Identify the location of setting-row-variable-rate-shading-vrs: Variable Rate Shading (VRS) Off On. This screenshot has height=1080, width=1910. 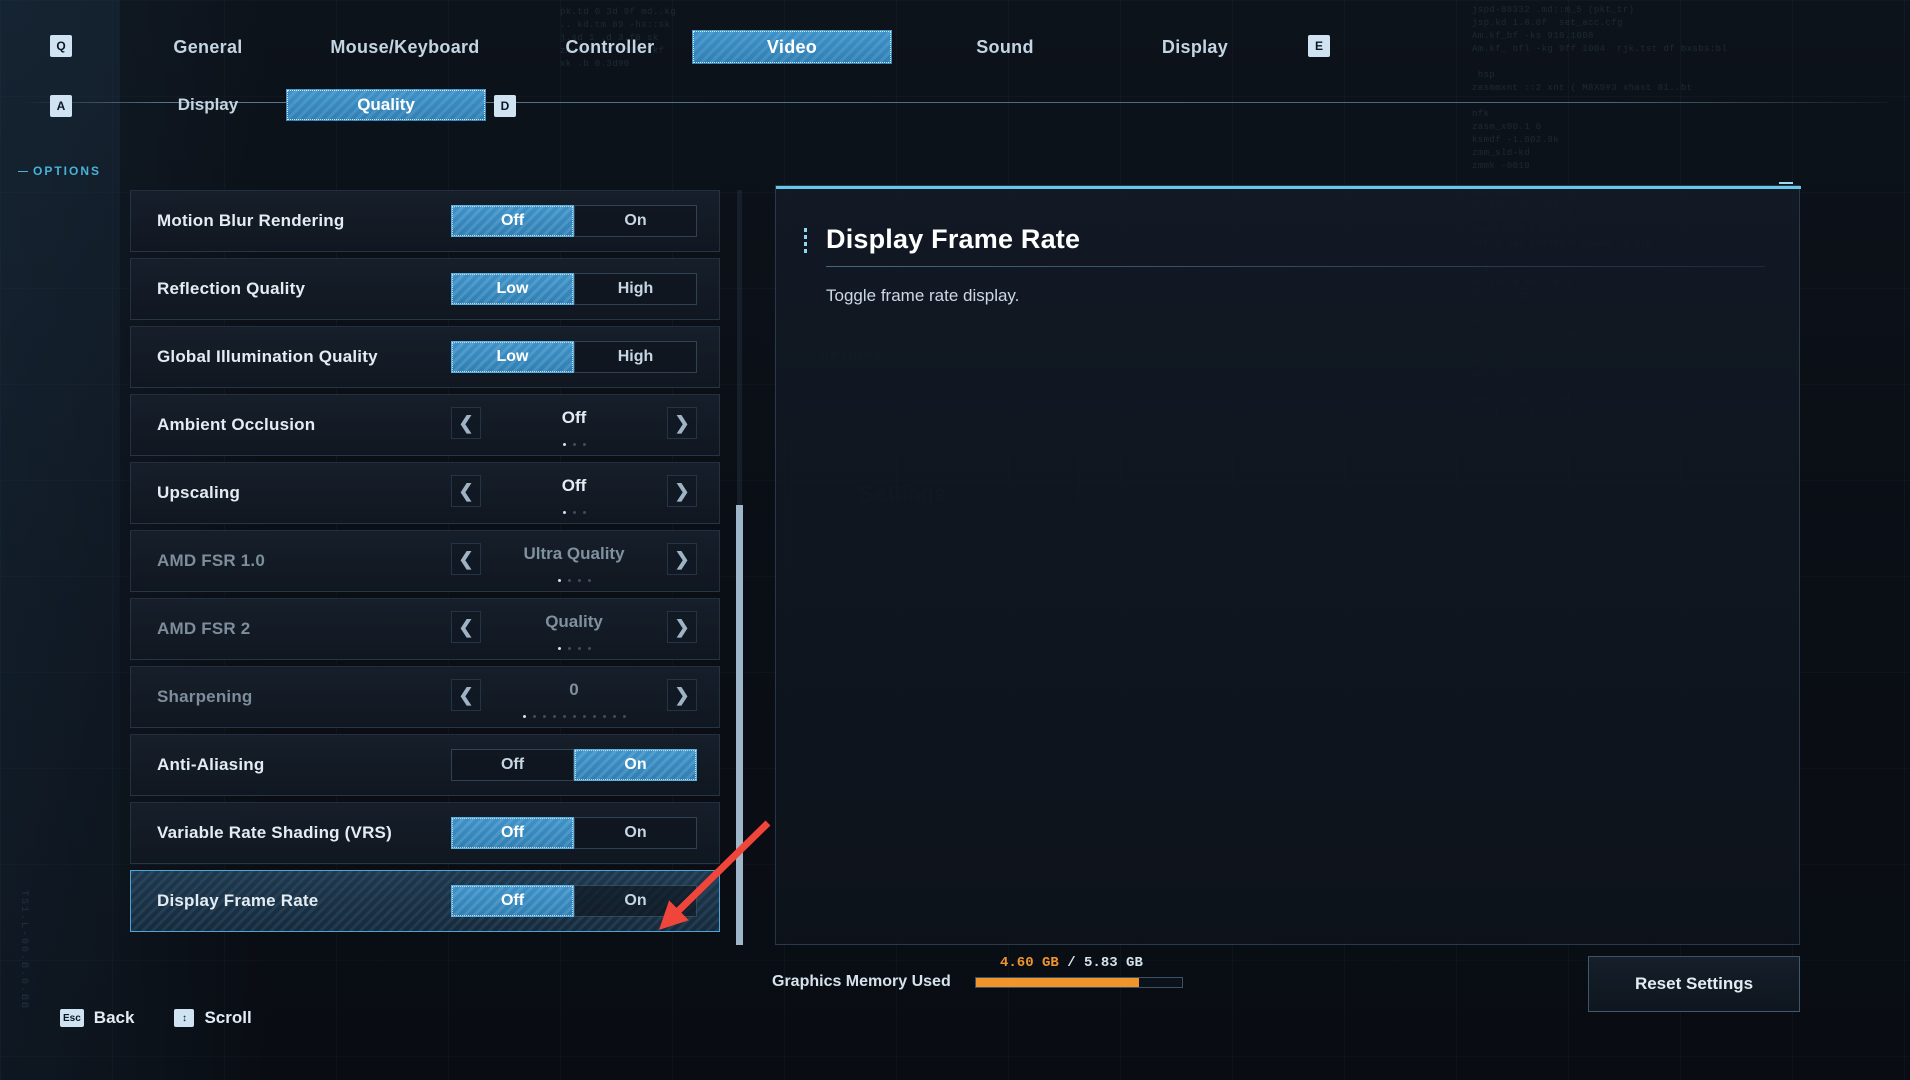
(425, 833).